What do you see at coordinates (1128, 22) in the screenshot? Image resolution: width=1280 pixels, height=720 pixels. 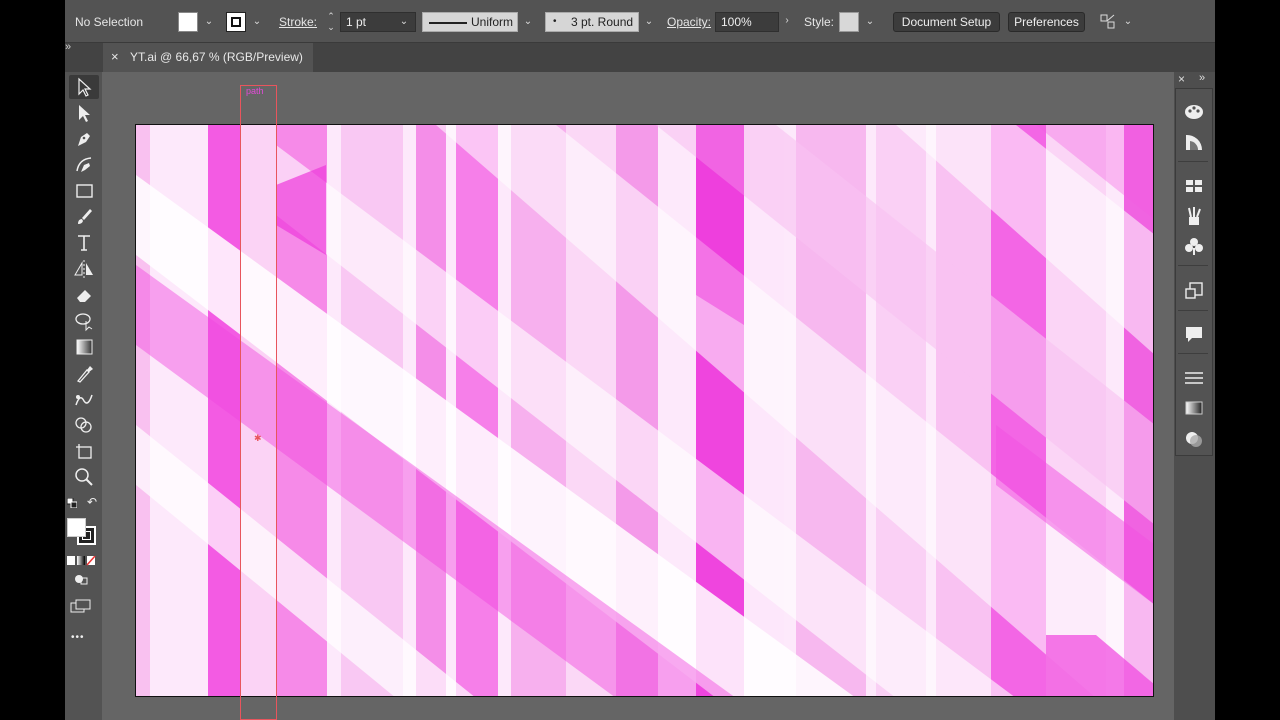 I see `arrange-chevron-icon: ⌄` at bounding box center [1128, 22].